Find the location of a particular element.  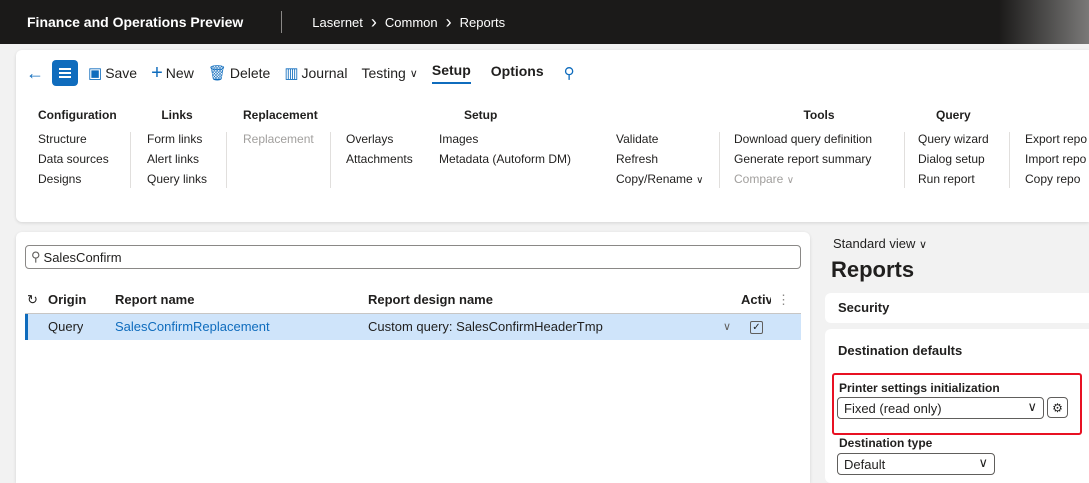

tab-setup: Setup is located at coordinates (451, 73).